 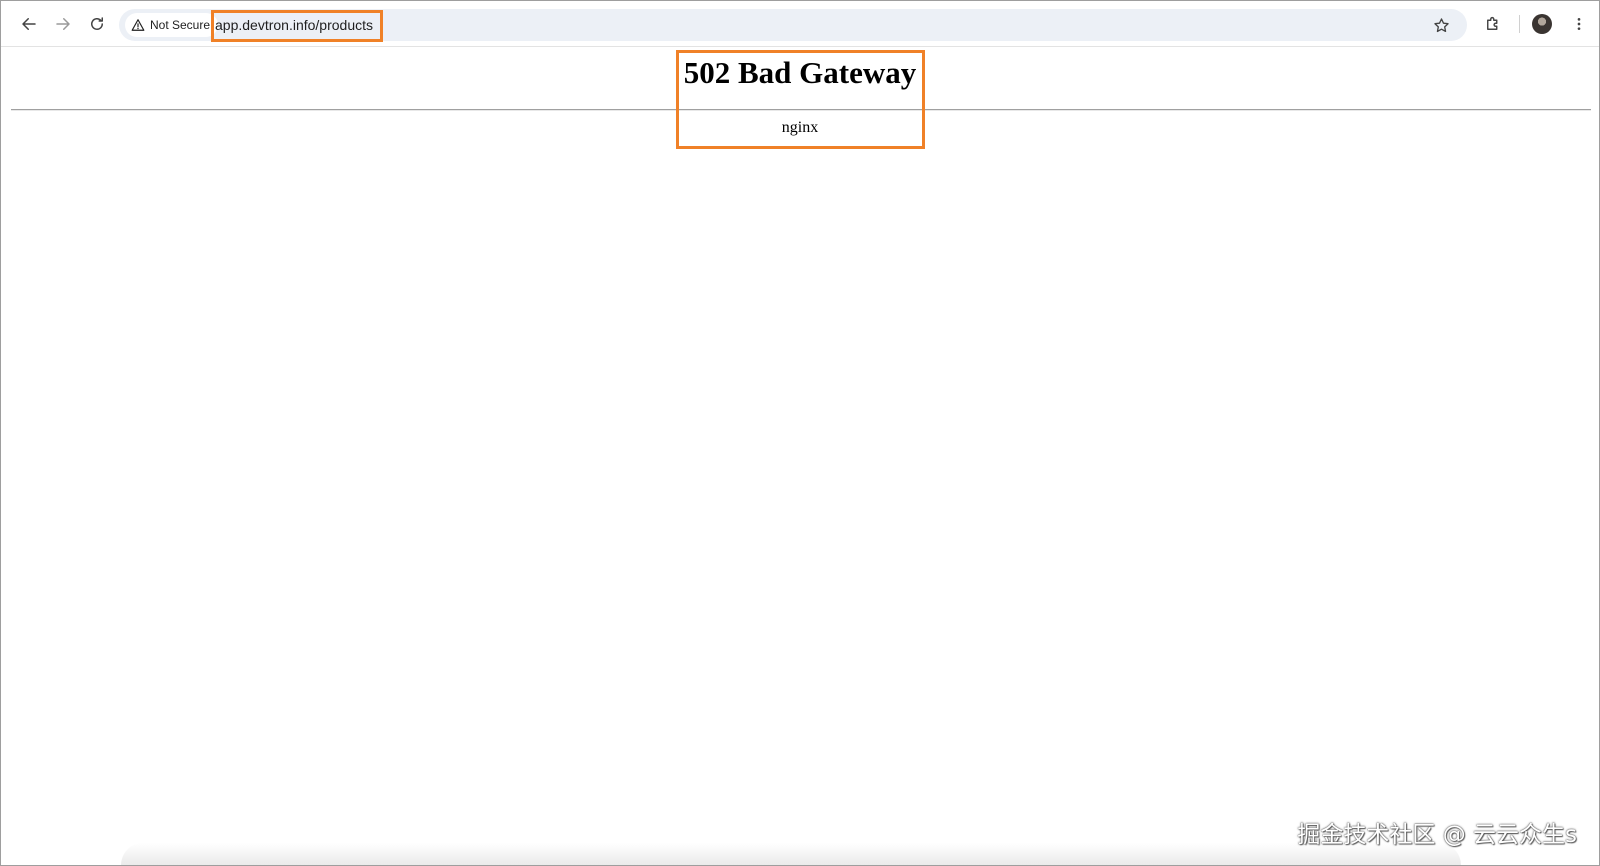 What do you see at coordinates (801, 110) in the screenshot?
I see `divider` at bounding box center [801, 110].